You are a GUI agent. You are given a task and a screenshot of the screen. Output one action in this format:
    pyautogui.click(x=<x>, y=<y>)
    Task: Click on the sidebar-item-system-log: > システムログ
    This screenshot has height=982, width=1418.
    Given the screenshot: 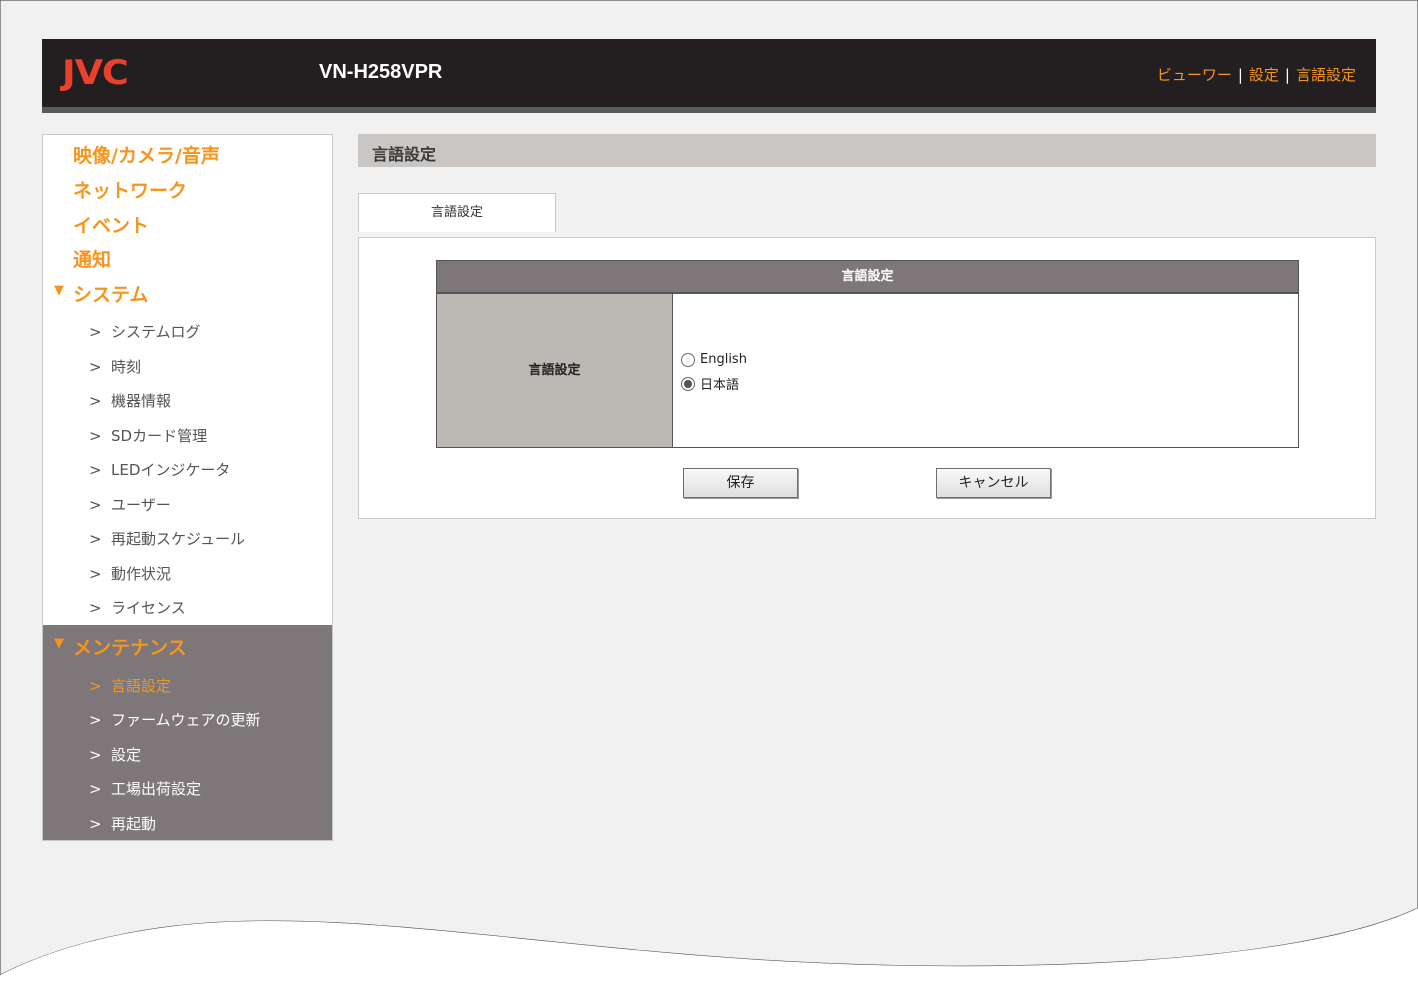 What is the action you would take?
    pyautogui.click(x=145, y=331)
    